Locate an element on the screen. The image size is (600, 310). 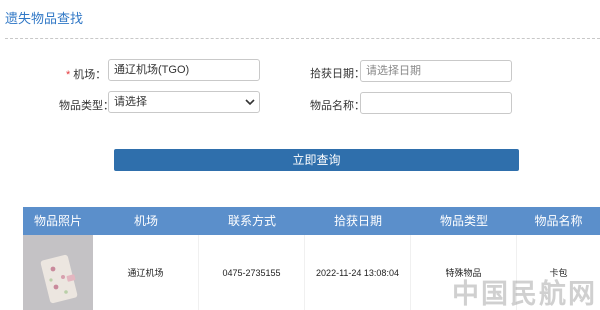
watermark: 中国民航网 is located at coordinates (524, 294).